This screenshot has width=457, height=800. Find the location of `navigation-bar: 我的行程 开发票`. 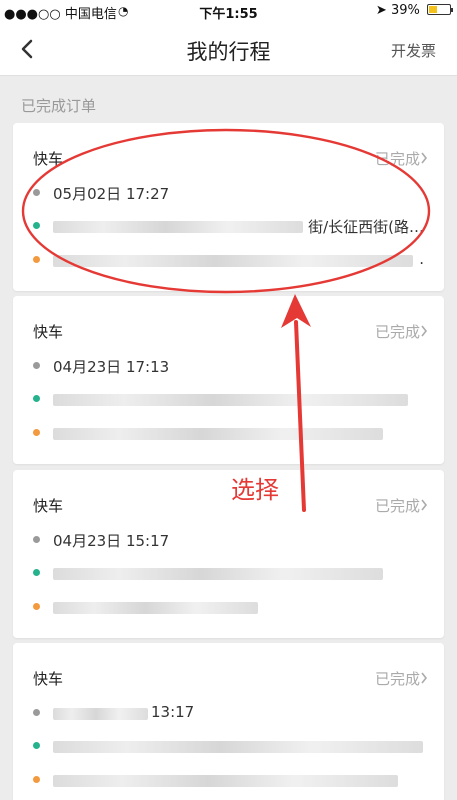

navigation-bar: 我的行程 开发票 is located at coordinates (228, 49).